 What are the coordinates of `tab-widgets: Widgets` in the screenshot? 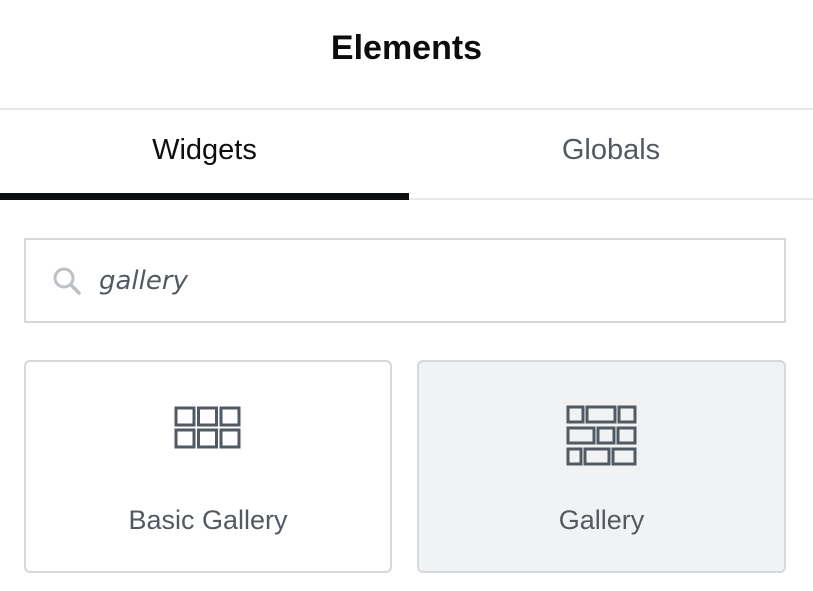 It's located at (204, 155).